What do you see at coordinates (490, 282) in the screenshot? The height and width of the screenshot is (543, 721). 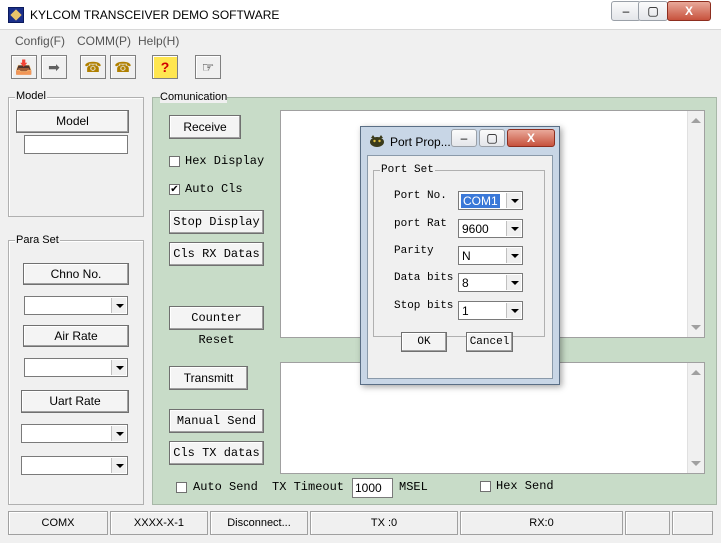 I see `data-bits-select: 8` at bounding box center [490, 282].